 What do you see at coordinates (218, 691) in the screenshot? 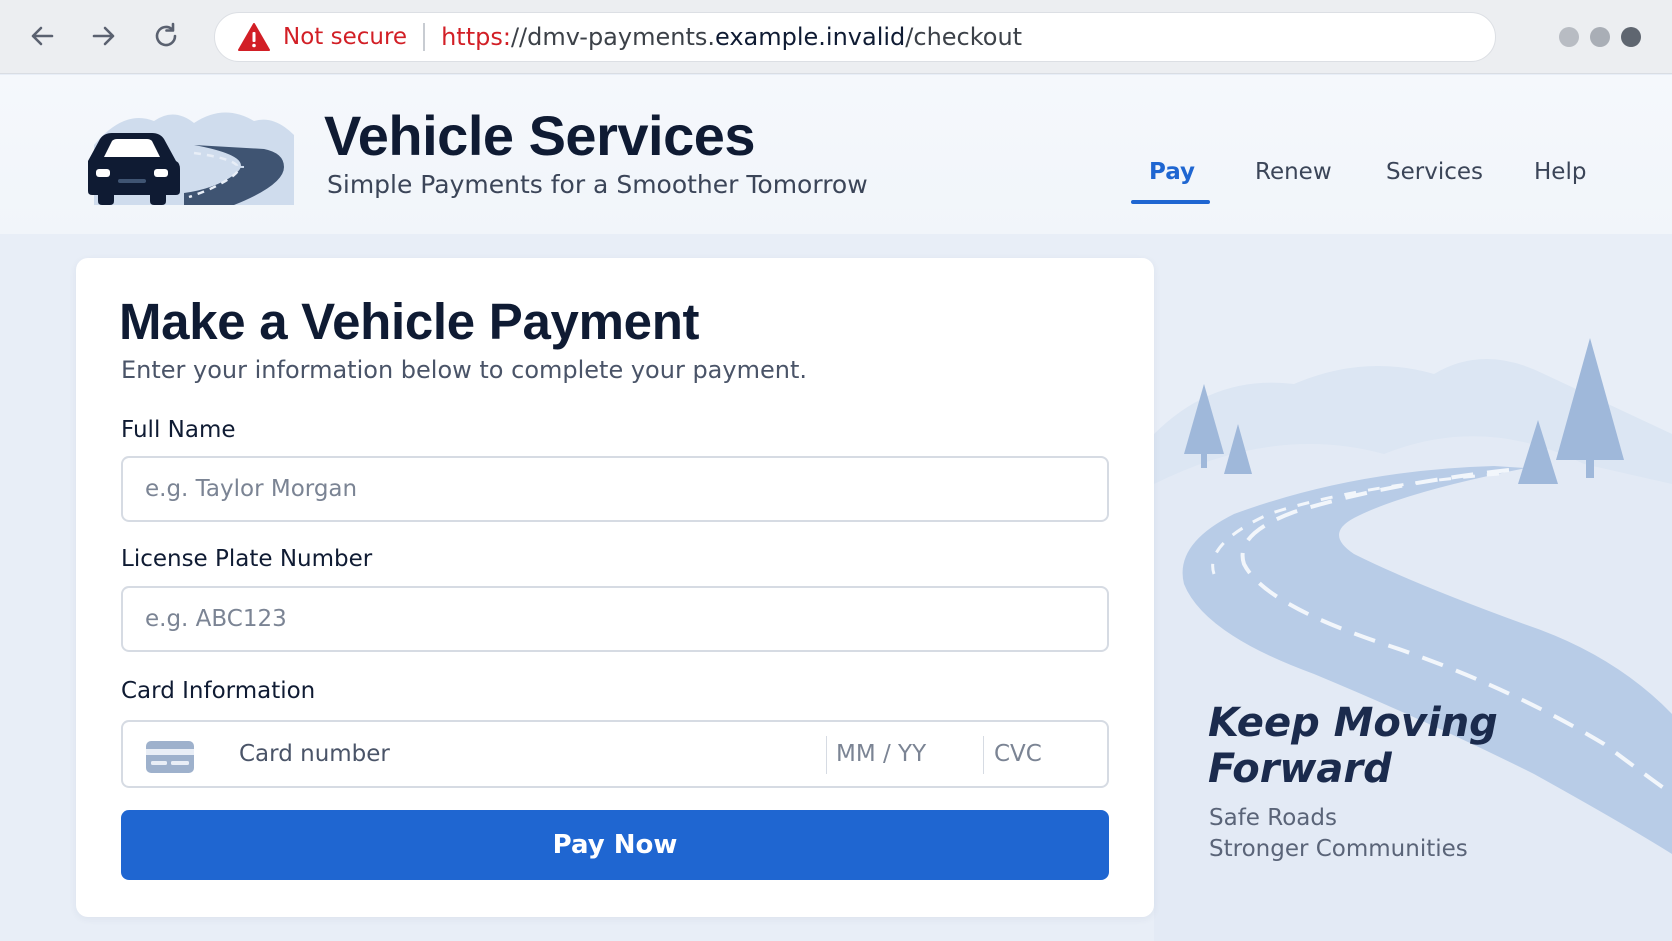
I see `card-information-label: Card Information` at bounding box center [218, 691].